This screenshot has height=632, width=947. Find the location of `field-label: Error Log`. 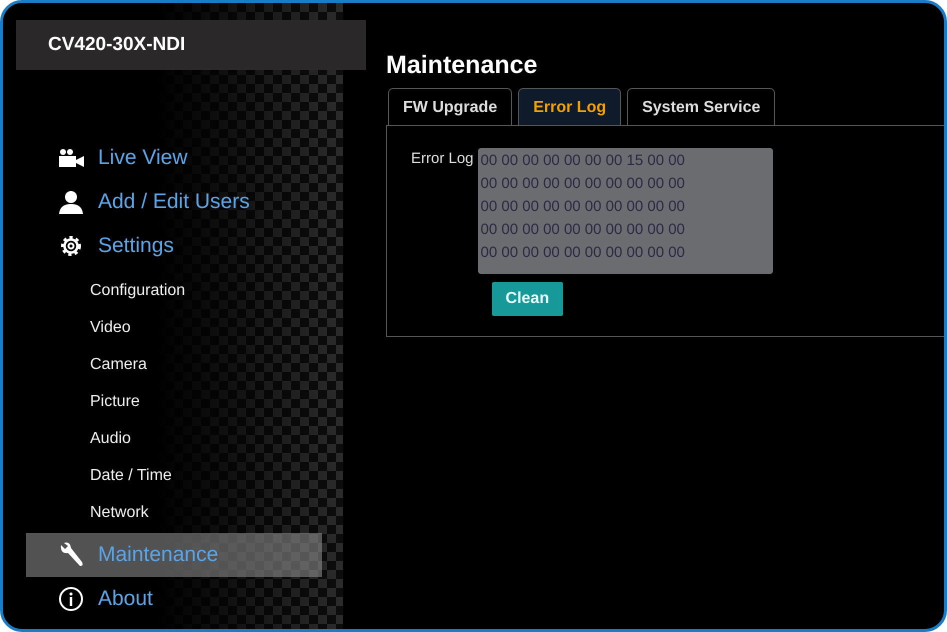

field-label: Error Log is located at coordinates (442, 159).